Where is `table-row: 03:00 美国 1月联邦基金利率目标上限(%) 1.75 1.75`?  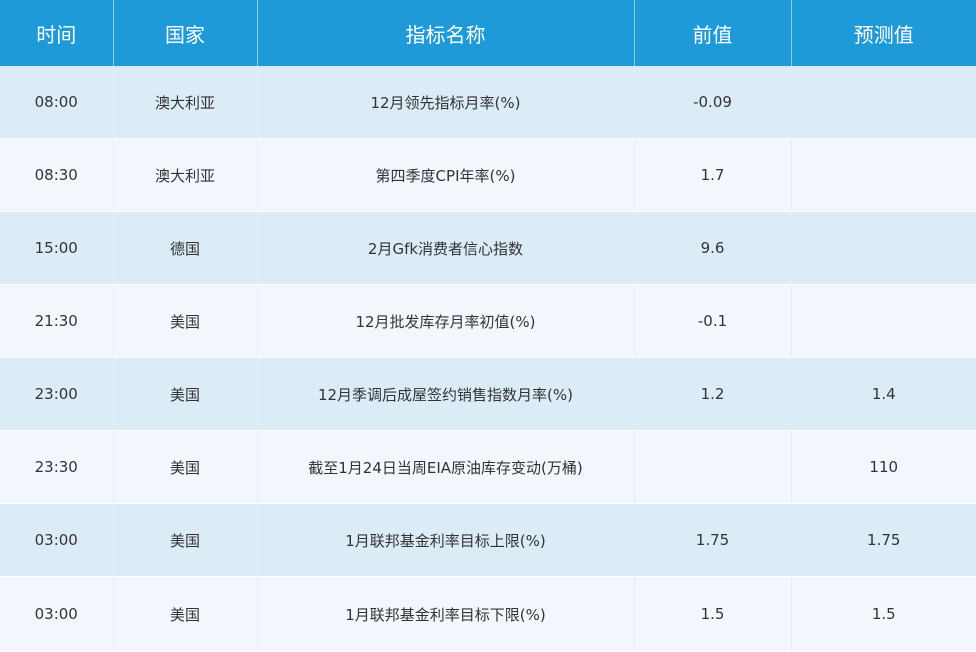 table-row: 03:00 美国 1月联邦基金利率目标上限(%) 1.75 1.75 is located at coordinates (488, 540).